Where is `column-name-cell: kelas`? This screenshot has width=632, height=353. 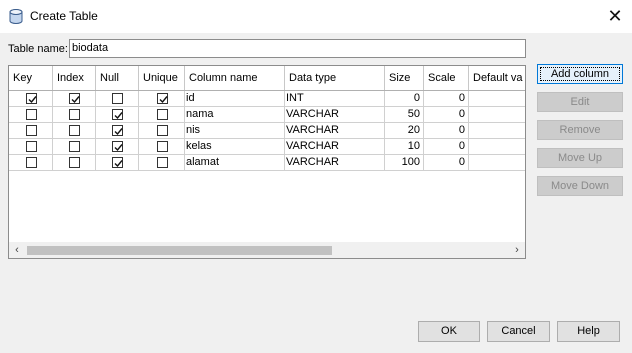
column-name-cell: kelas is located at coordinates (235, 147).